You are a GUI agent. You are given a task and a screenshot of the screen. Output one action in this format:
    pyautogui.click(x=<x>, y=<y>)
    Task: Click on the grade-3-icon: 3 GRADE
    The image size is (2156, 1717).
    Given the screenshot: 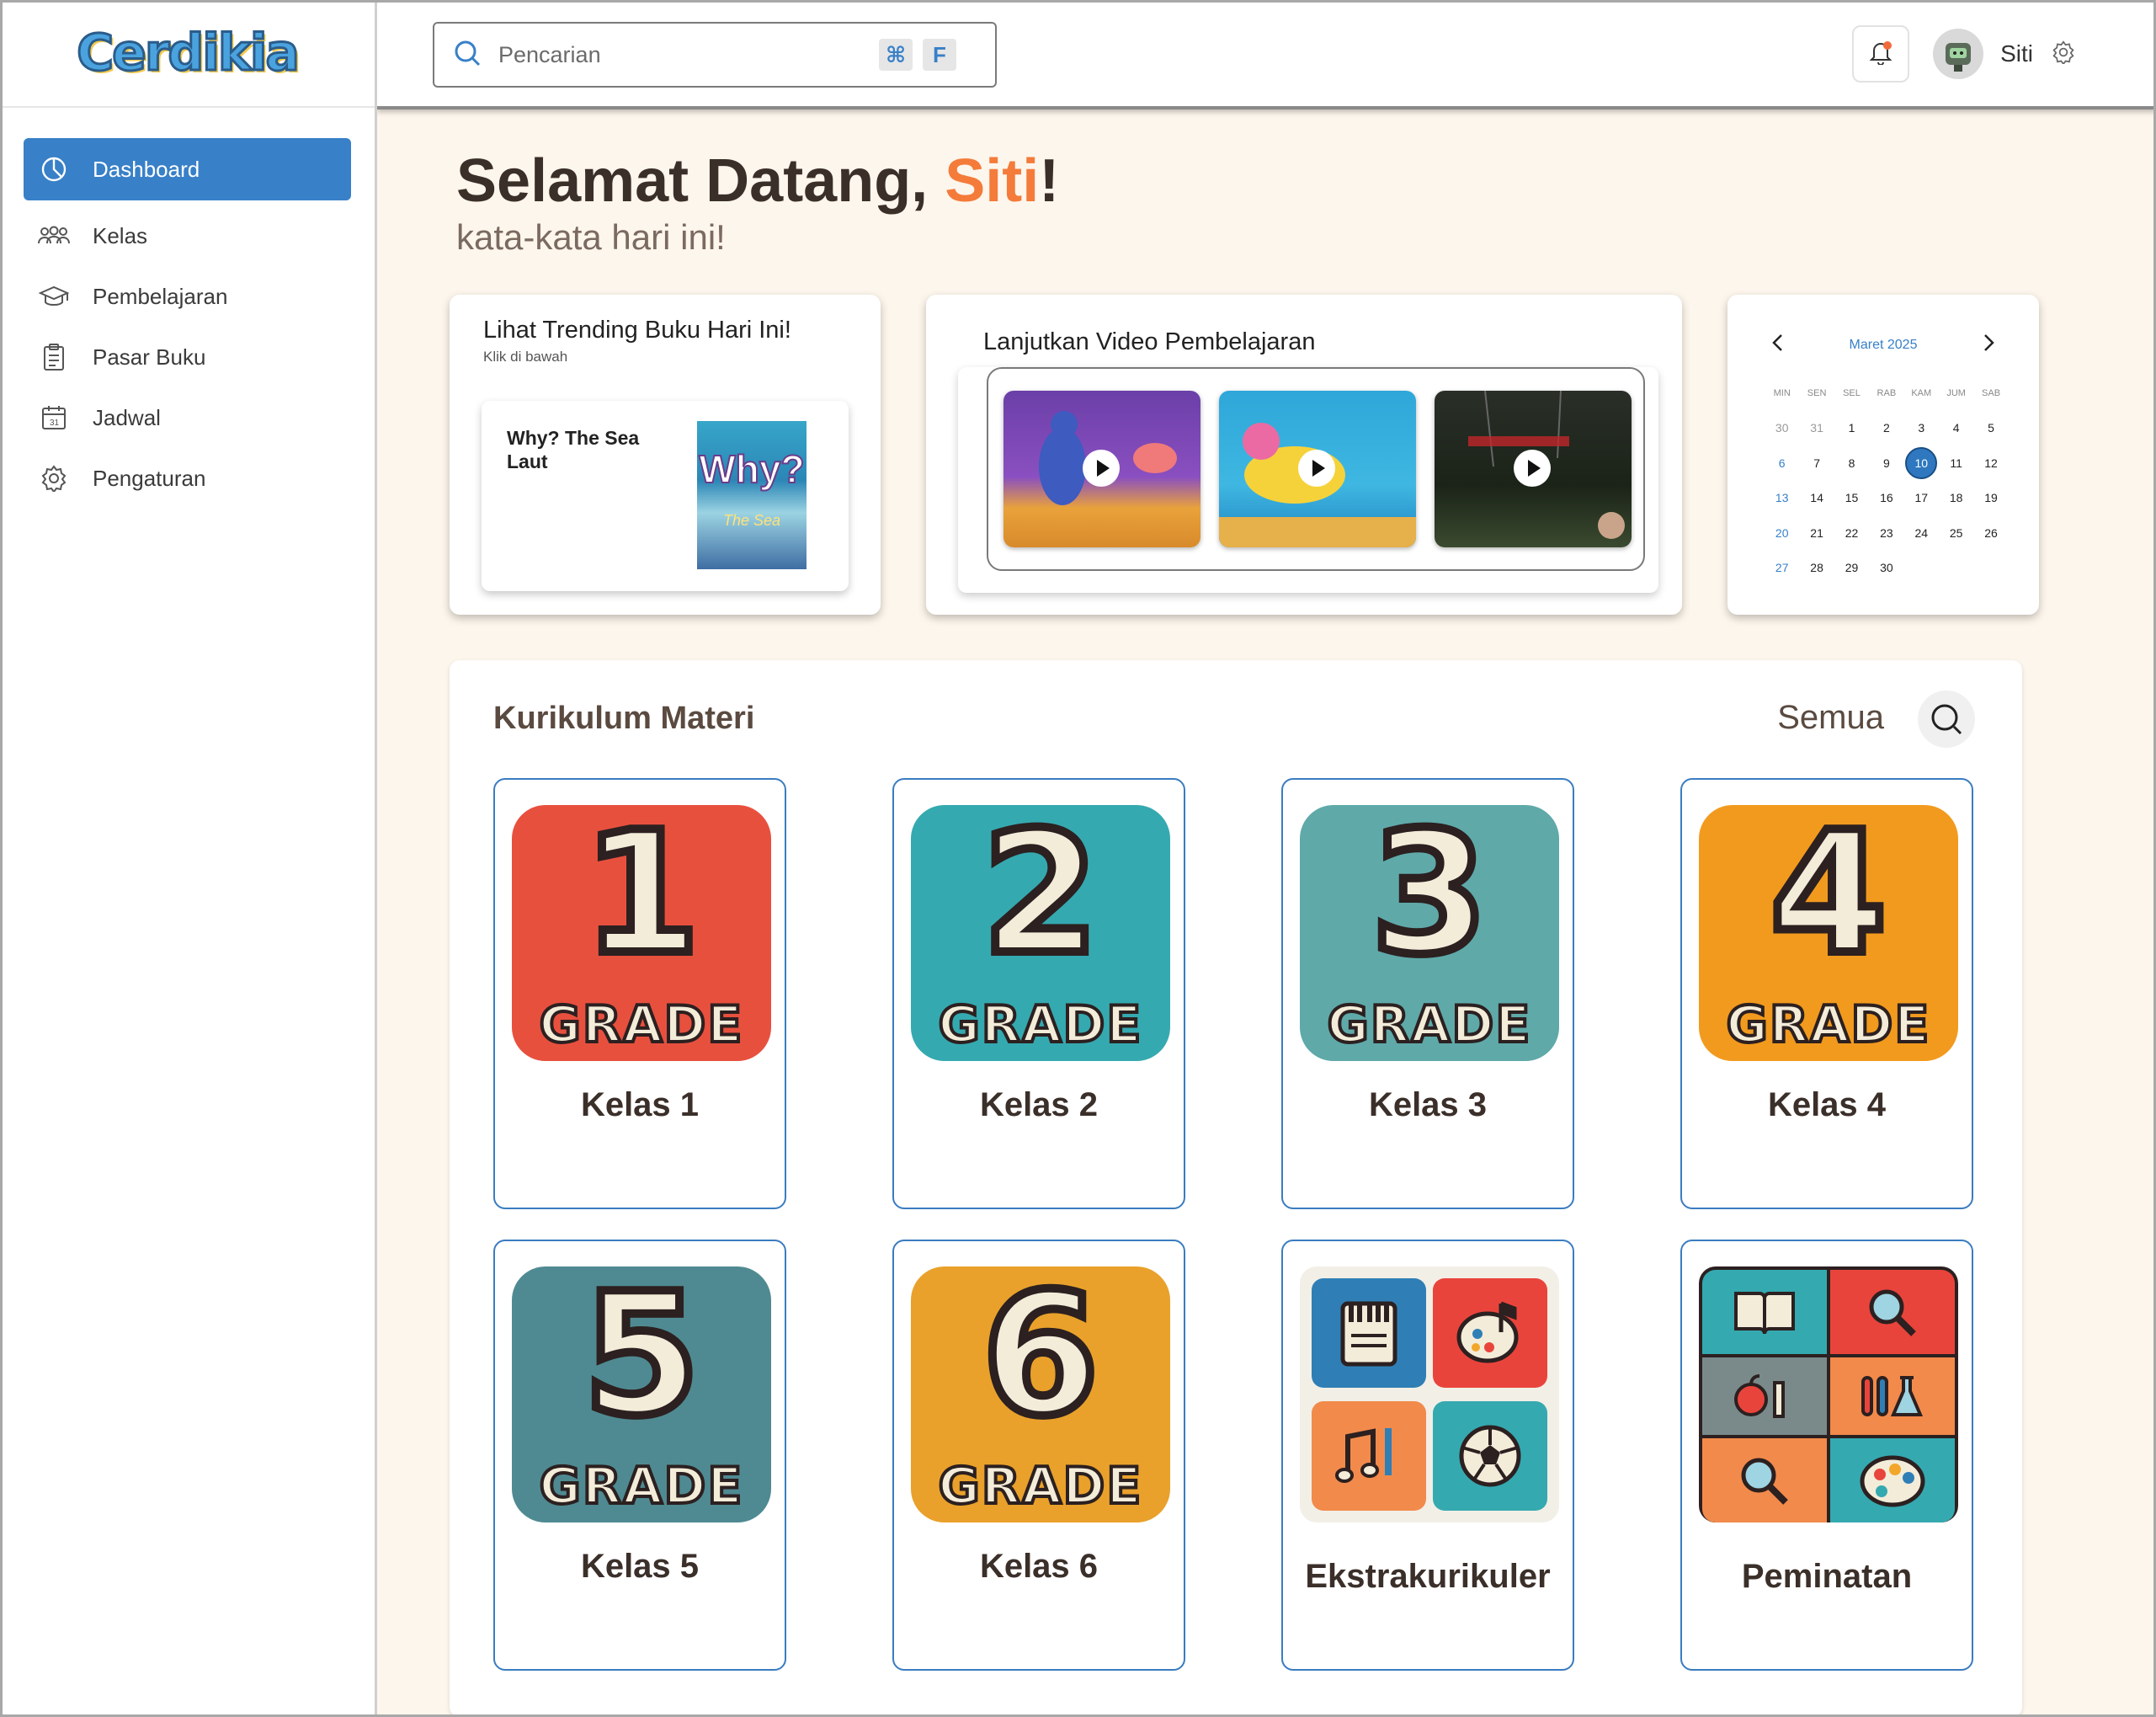 What is the action you would take?
    pyautogui.click(x=1430, y=933)
    